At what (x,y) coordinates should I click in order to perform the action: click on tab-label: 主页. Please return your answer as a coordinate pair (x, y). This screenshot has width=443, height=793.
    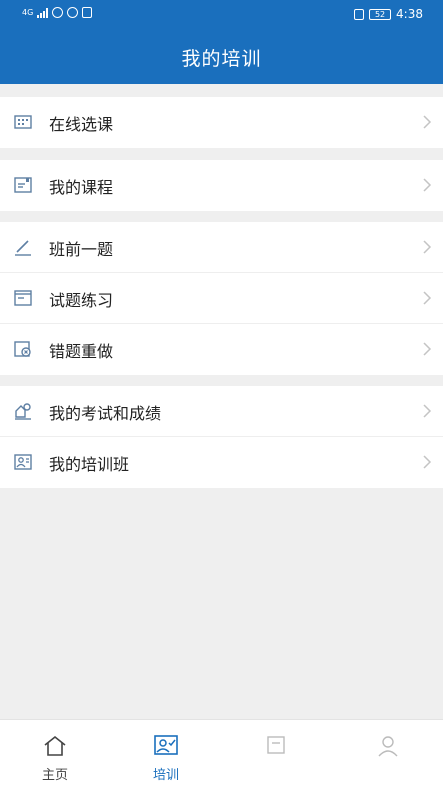
    Looking at the image, I should click on (54, 775).